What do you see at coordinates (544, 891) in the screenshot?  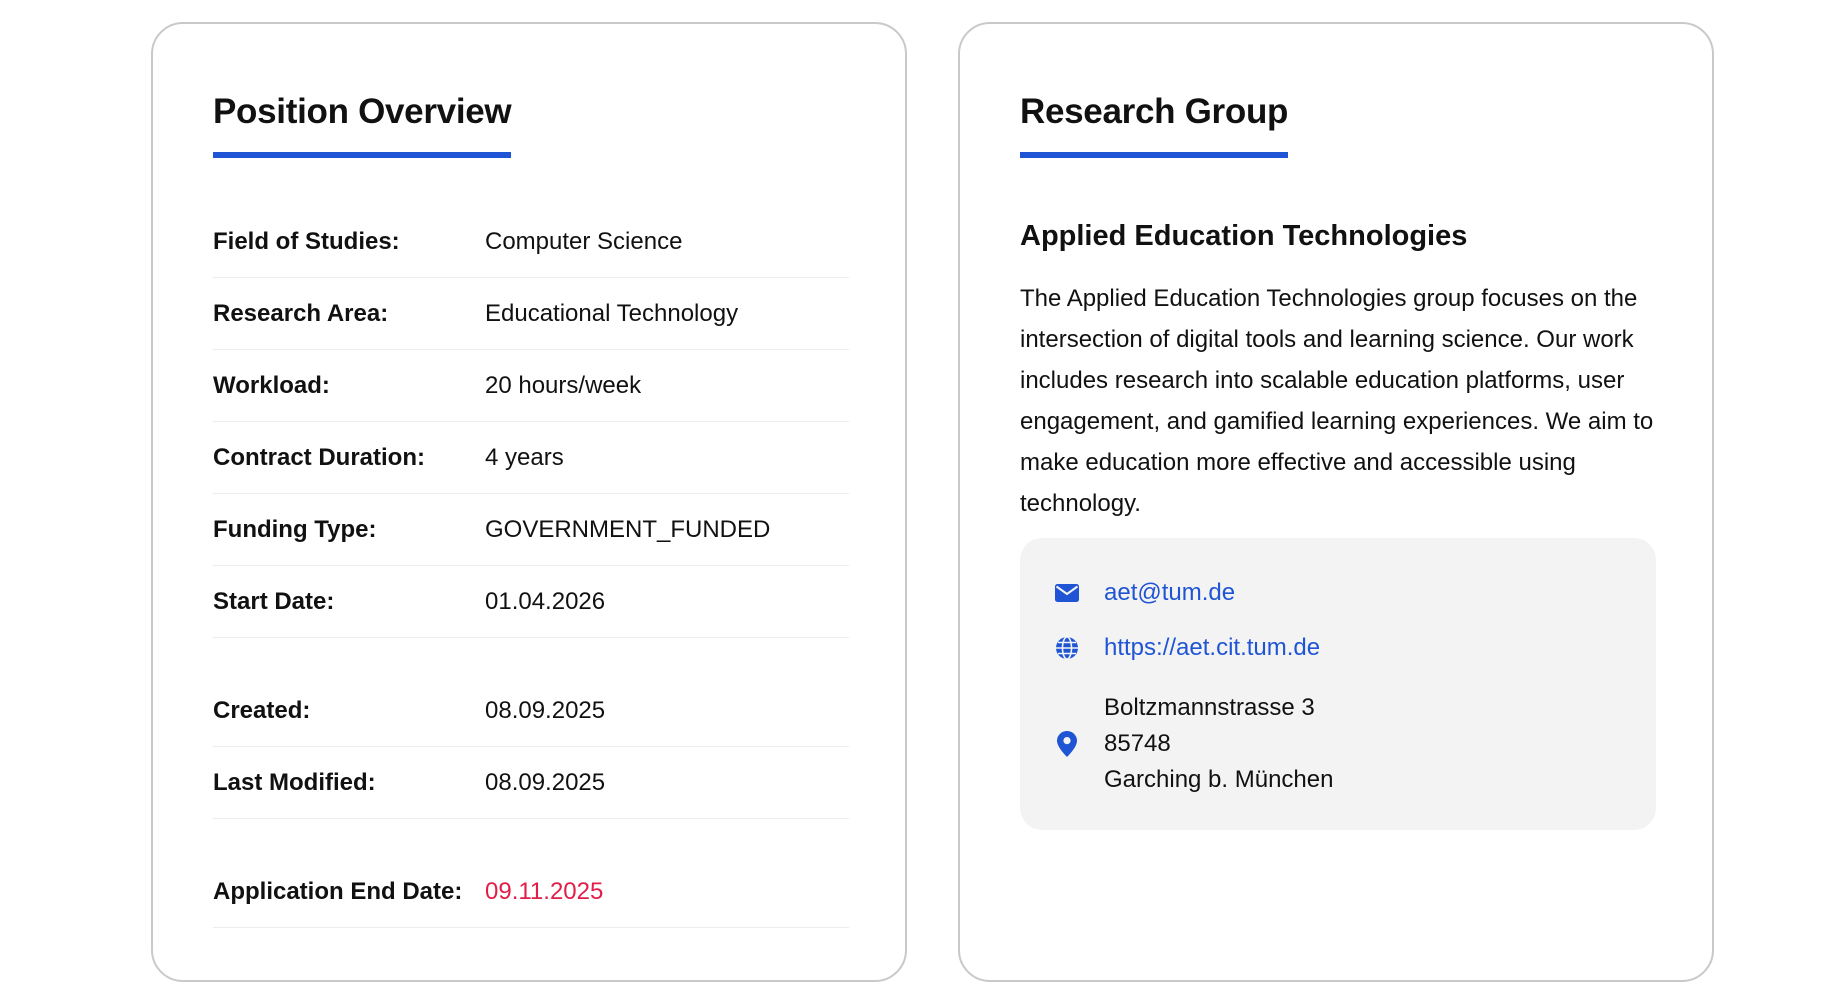 I see `application-deadline-value: 09.11.2025` at bounding box center [544, 891].